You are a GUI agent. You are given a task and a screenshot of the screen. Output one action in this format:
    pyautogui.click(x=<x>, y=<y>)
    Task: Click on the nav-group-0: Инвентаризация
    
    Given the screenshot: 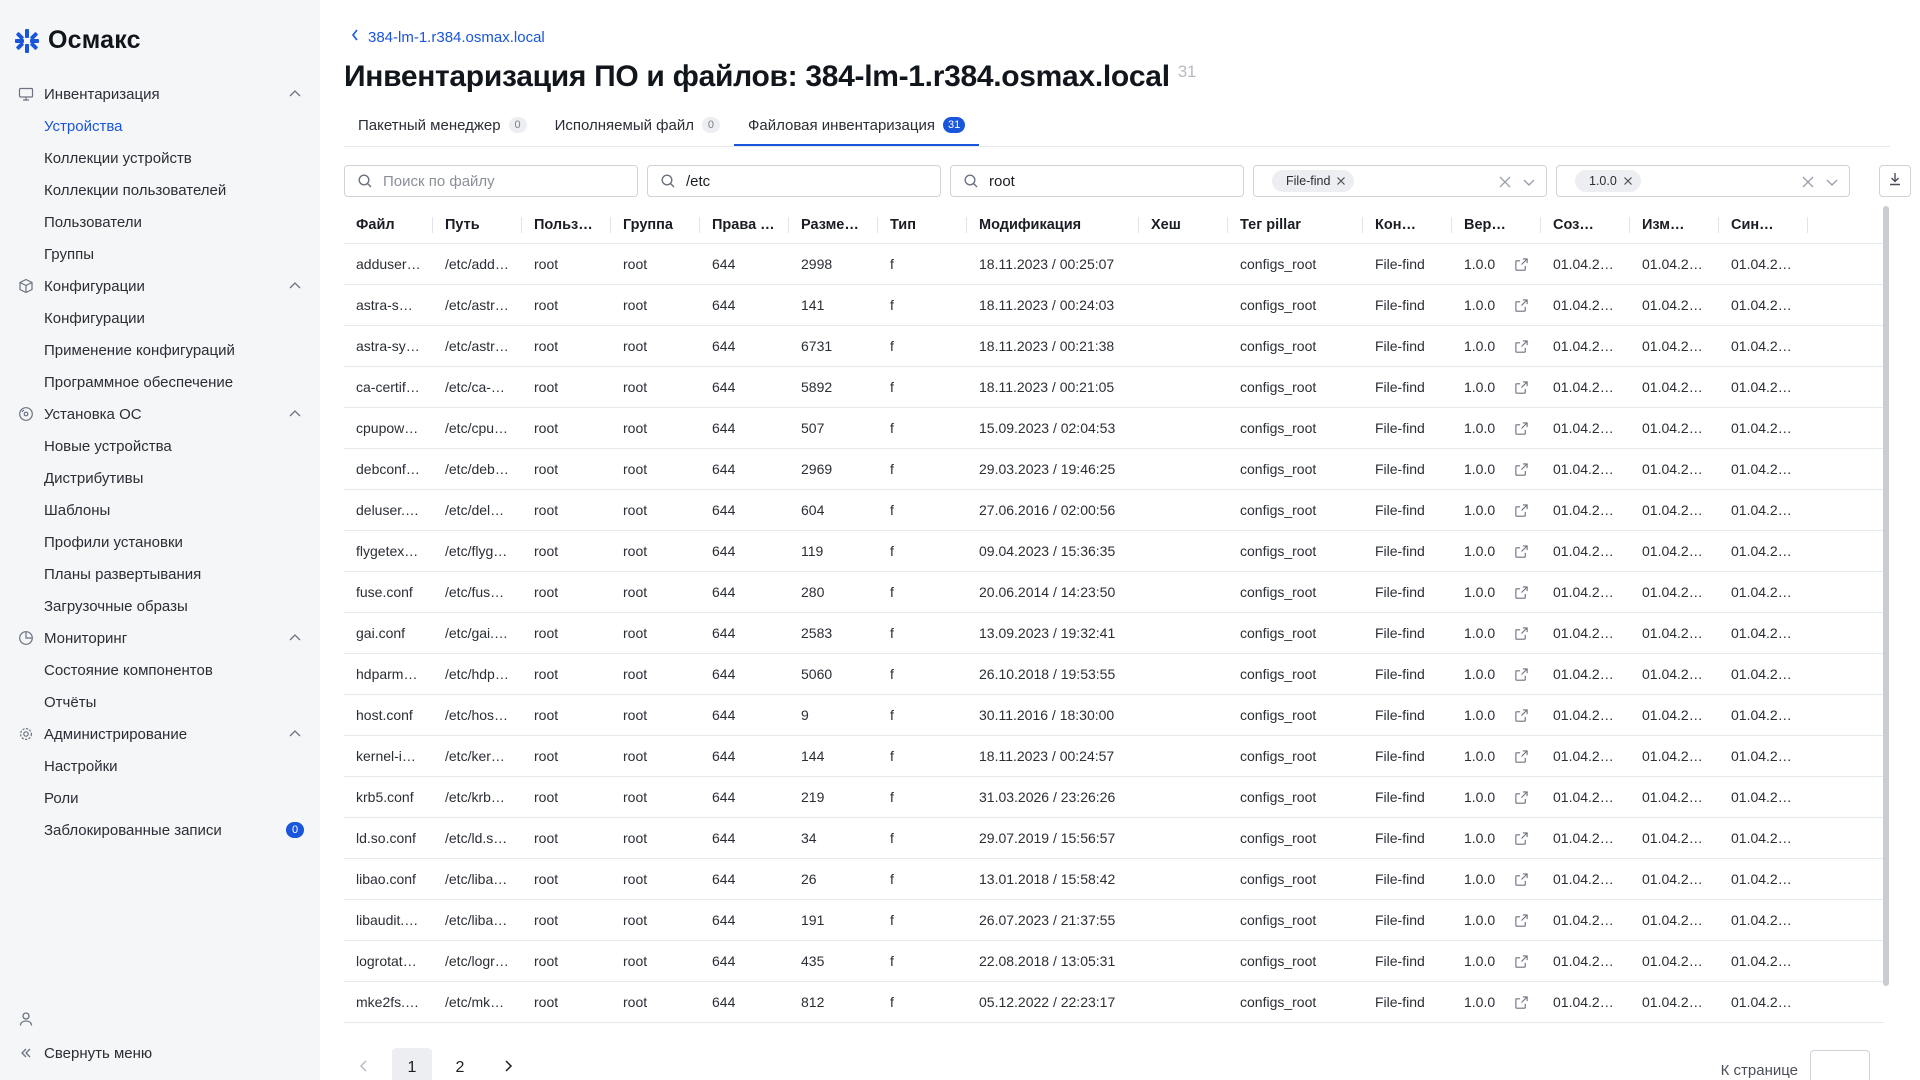 What is the action you would take?
    pyautogui.click(x=160, y=94)
    